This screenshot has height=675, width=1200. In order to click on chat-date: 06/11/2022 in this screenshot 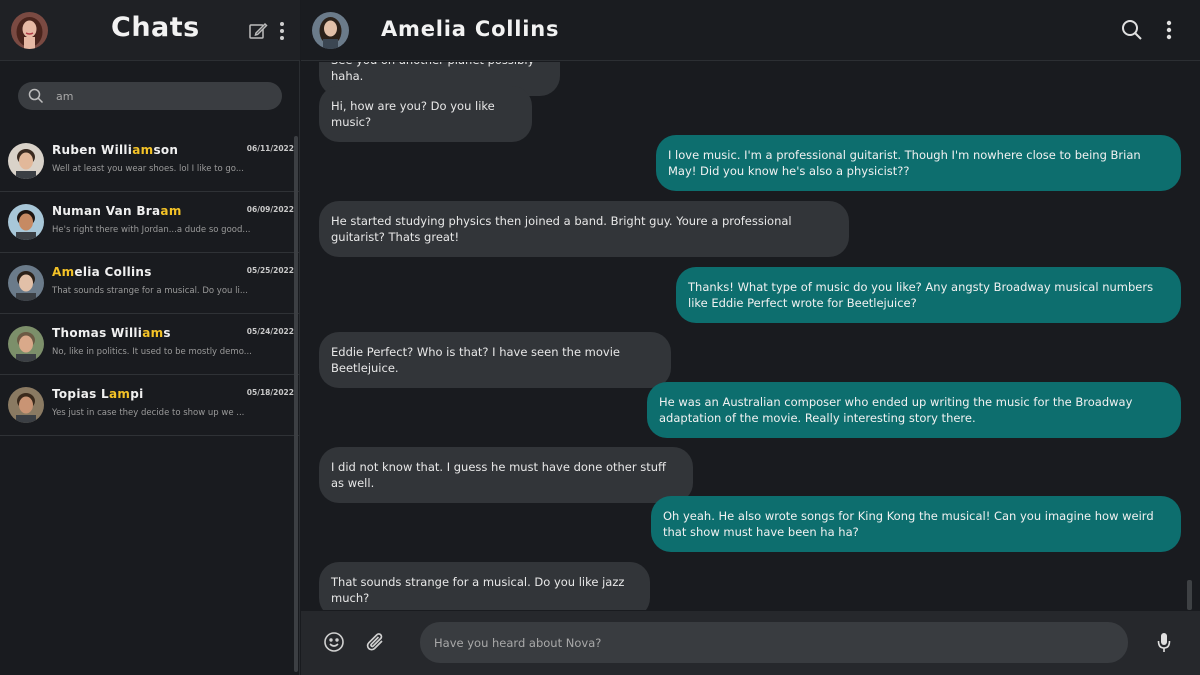, I will do `click(270, 148)`.